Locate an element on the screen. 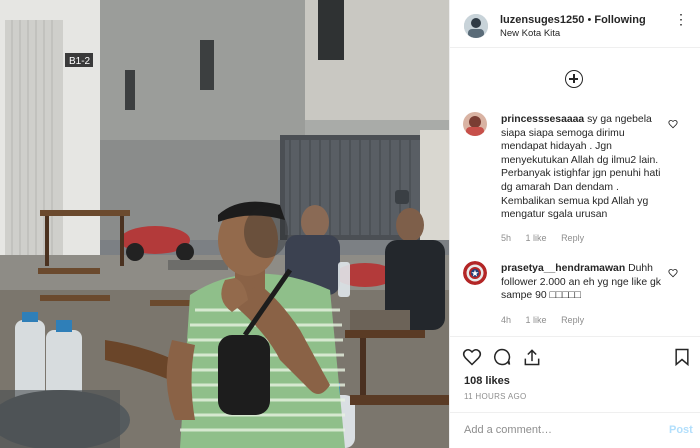 The height and width of the screenshot is (448, 700). likes-count: 108 likes is located at coordinates (487, 381).